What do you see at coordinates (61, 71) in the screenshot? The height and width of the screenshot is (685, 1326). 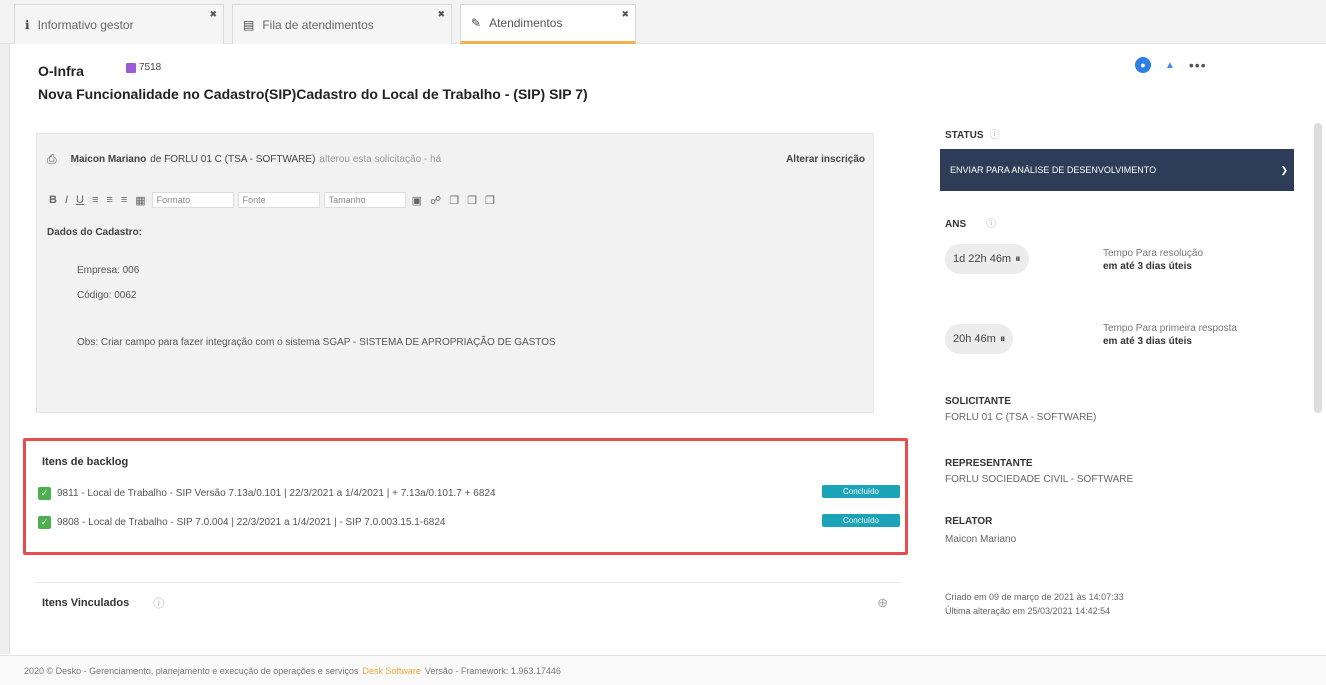 I see `issue-key: O-Infra` at bounding box center [61, 71].